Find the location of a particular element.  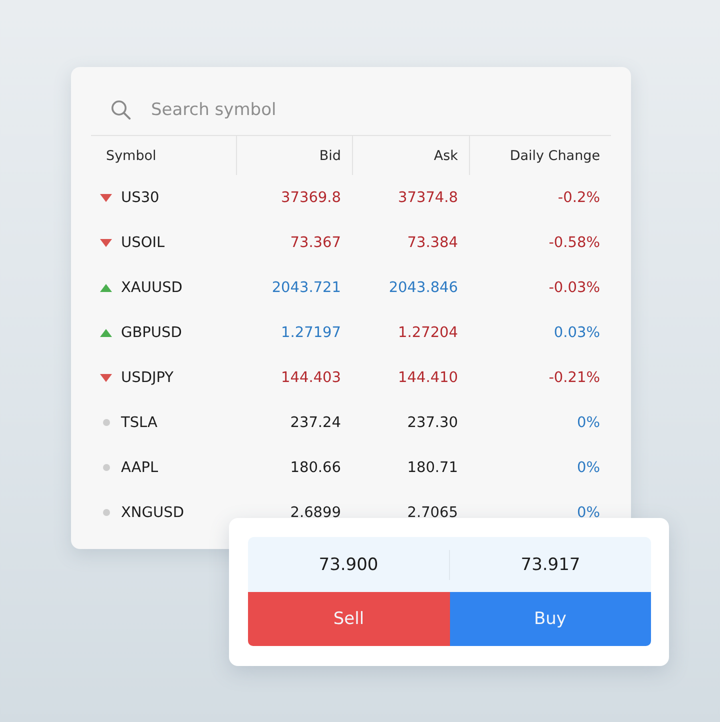

ask-price: 2043.846 is located at coordinates (423, 288).